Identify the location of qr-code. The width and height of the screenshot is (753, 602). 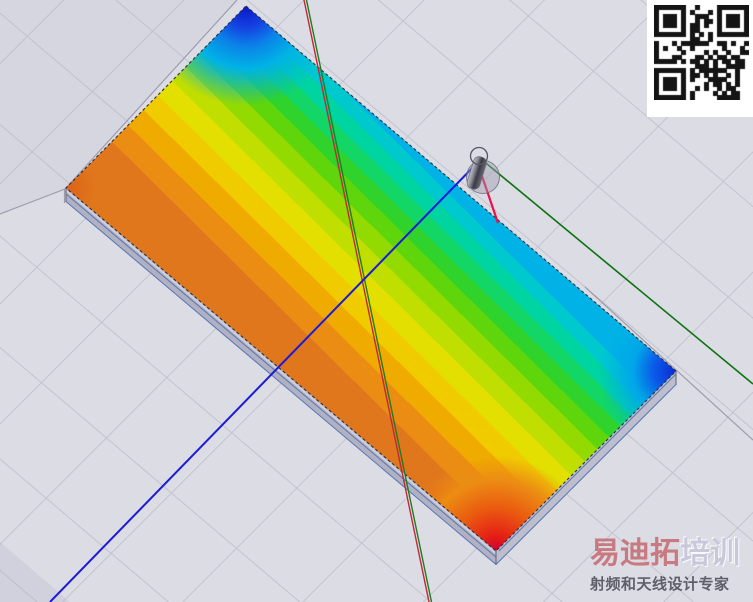
(700, 58).